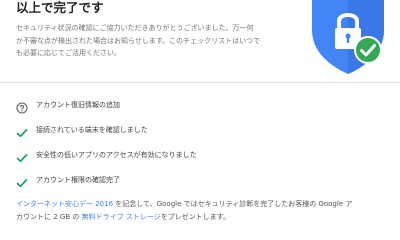 This screenshot has width=400, height=240. I want to click on intro-line: か不審な点が検出された場合はお知らせします。このチェックリストはいつで, so click(138, 40).